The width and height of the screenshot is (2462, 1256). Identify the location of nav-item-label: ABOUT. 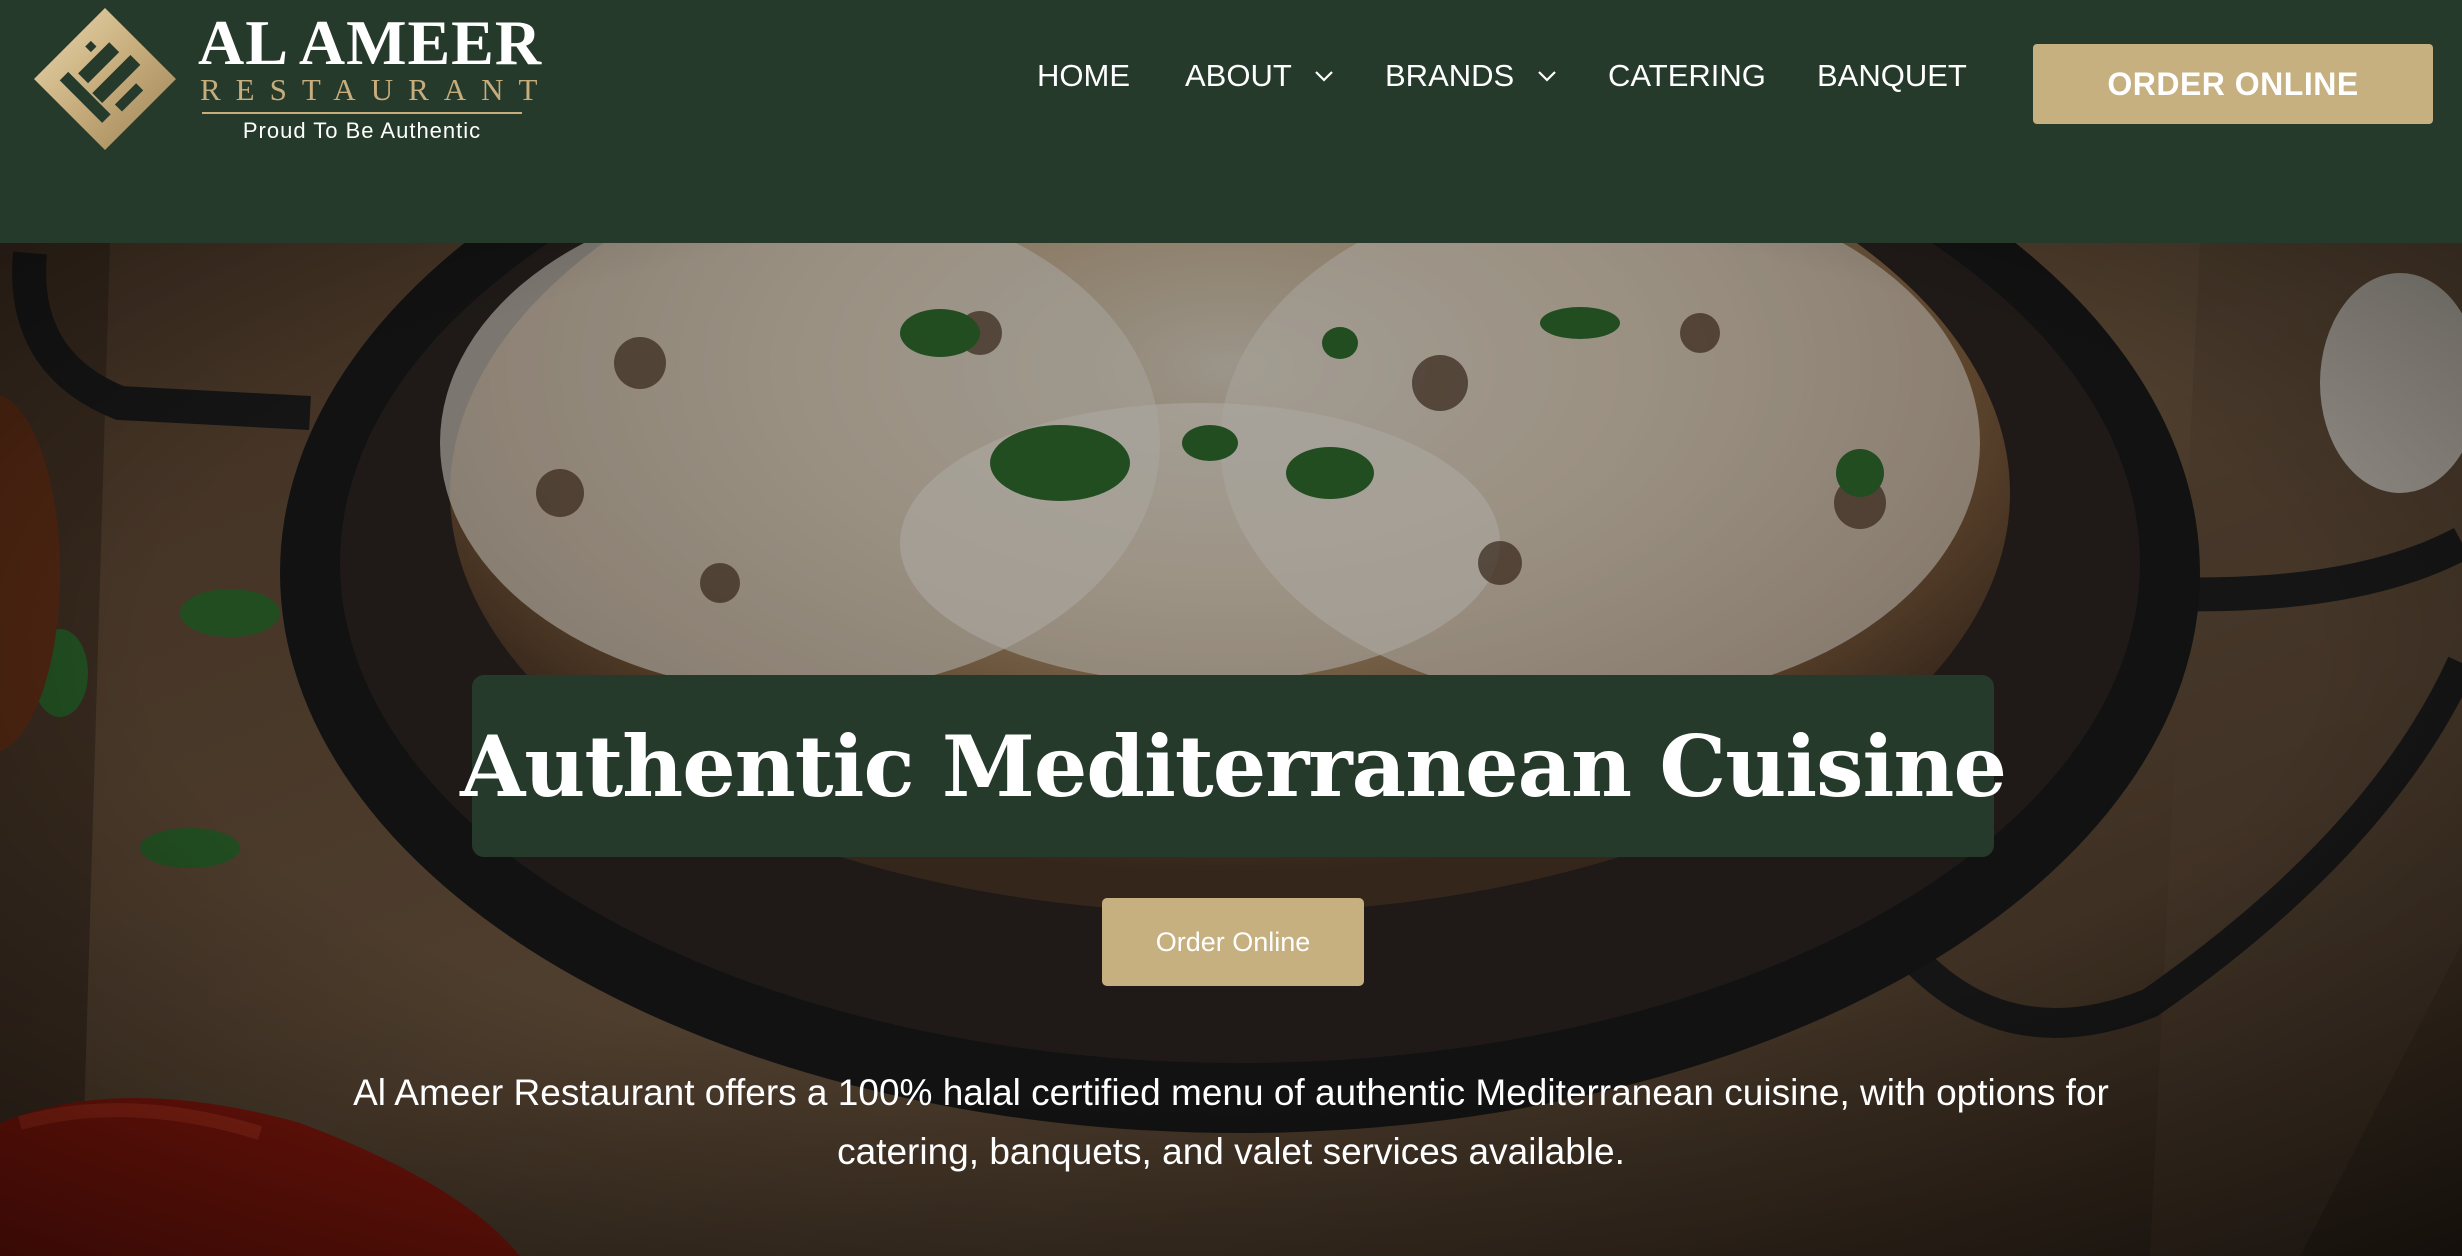
(1238, 75).